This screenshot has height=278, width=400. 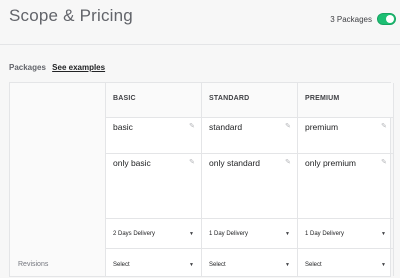 What do you see at coordinates (153, 136) in the screenshot?
I see `package-name-input-basic: basic ✎` at bounding box center [153, 136].